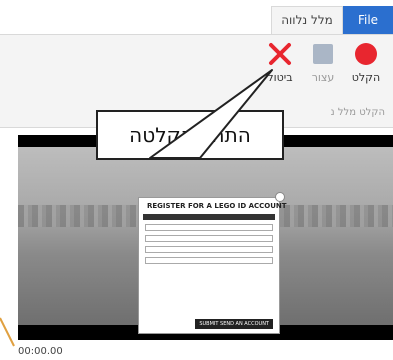  I want to click on tab-file: File, so click(368, 20).